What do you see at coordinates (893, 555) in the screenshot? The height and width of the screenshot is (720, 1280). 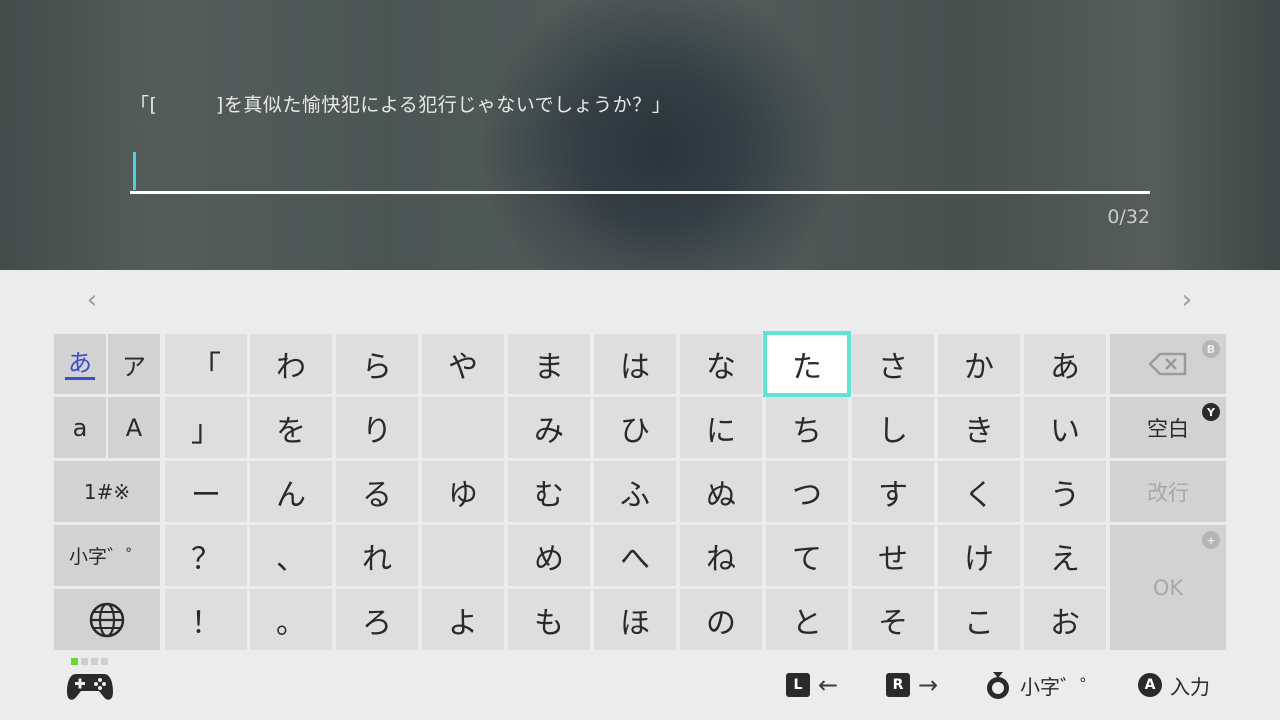 I see `kana-key: せ` at bounding box center [893, 555].